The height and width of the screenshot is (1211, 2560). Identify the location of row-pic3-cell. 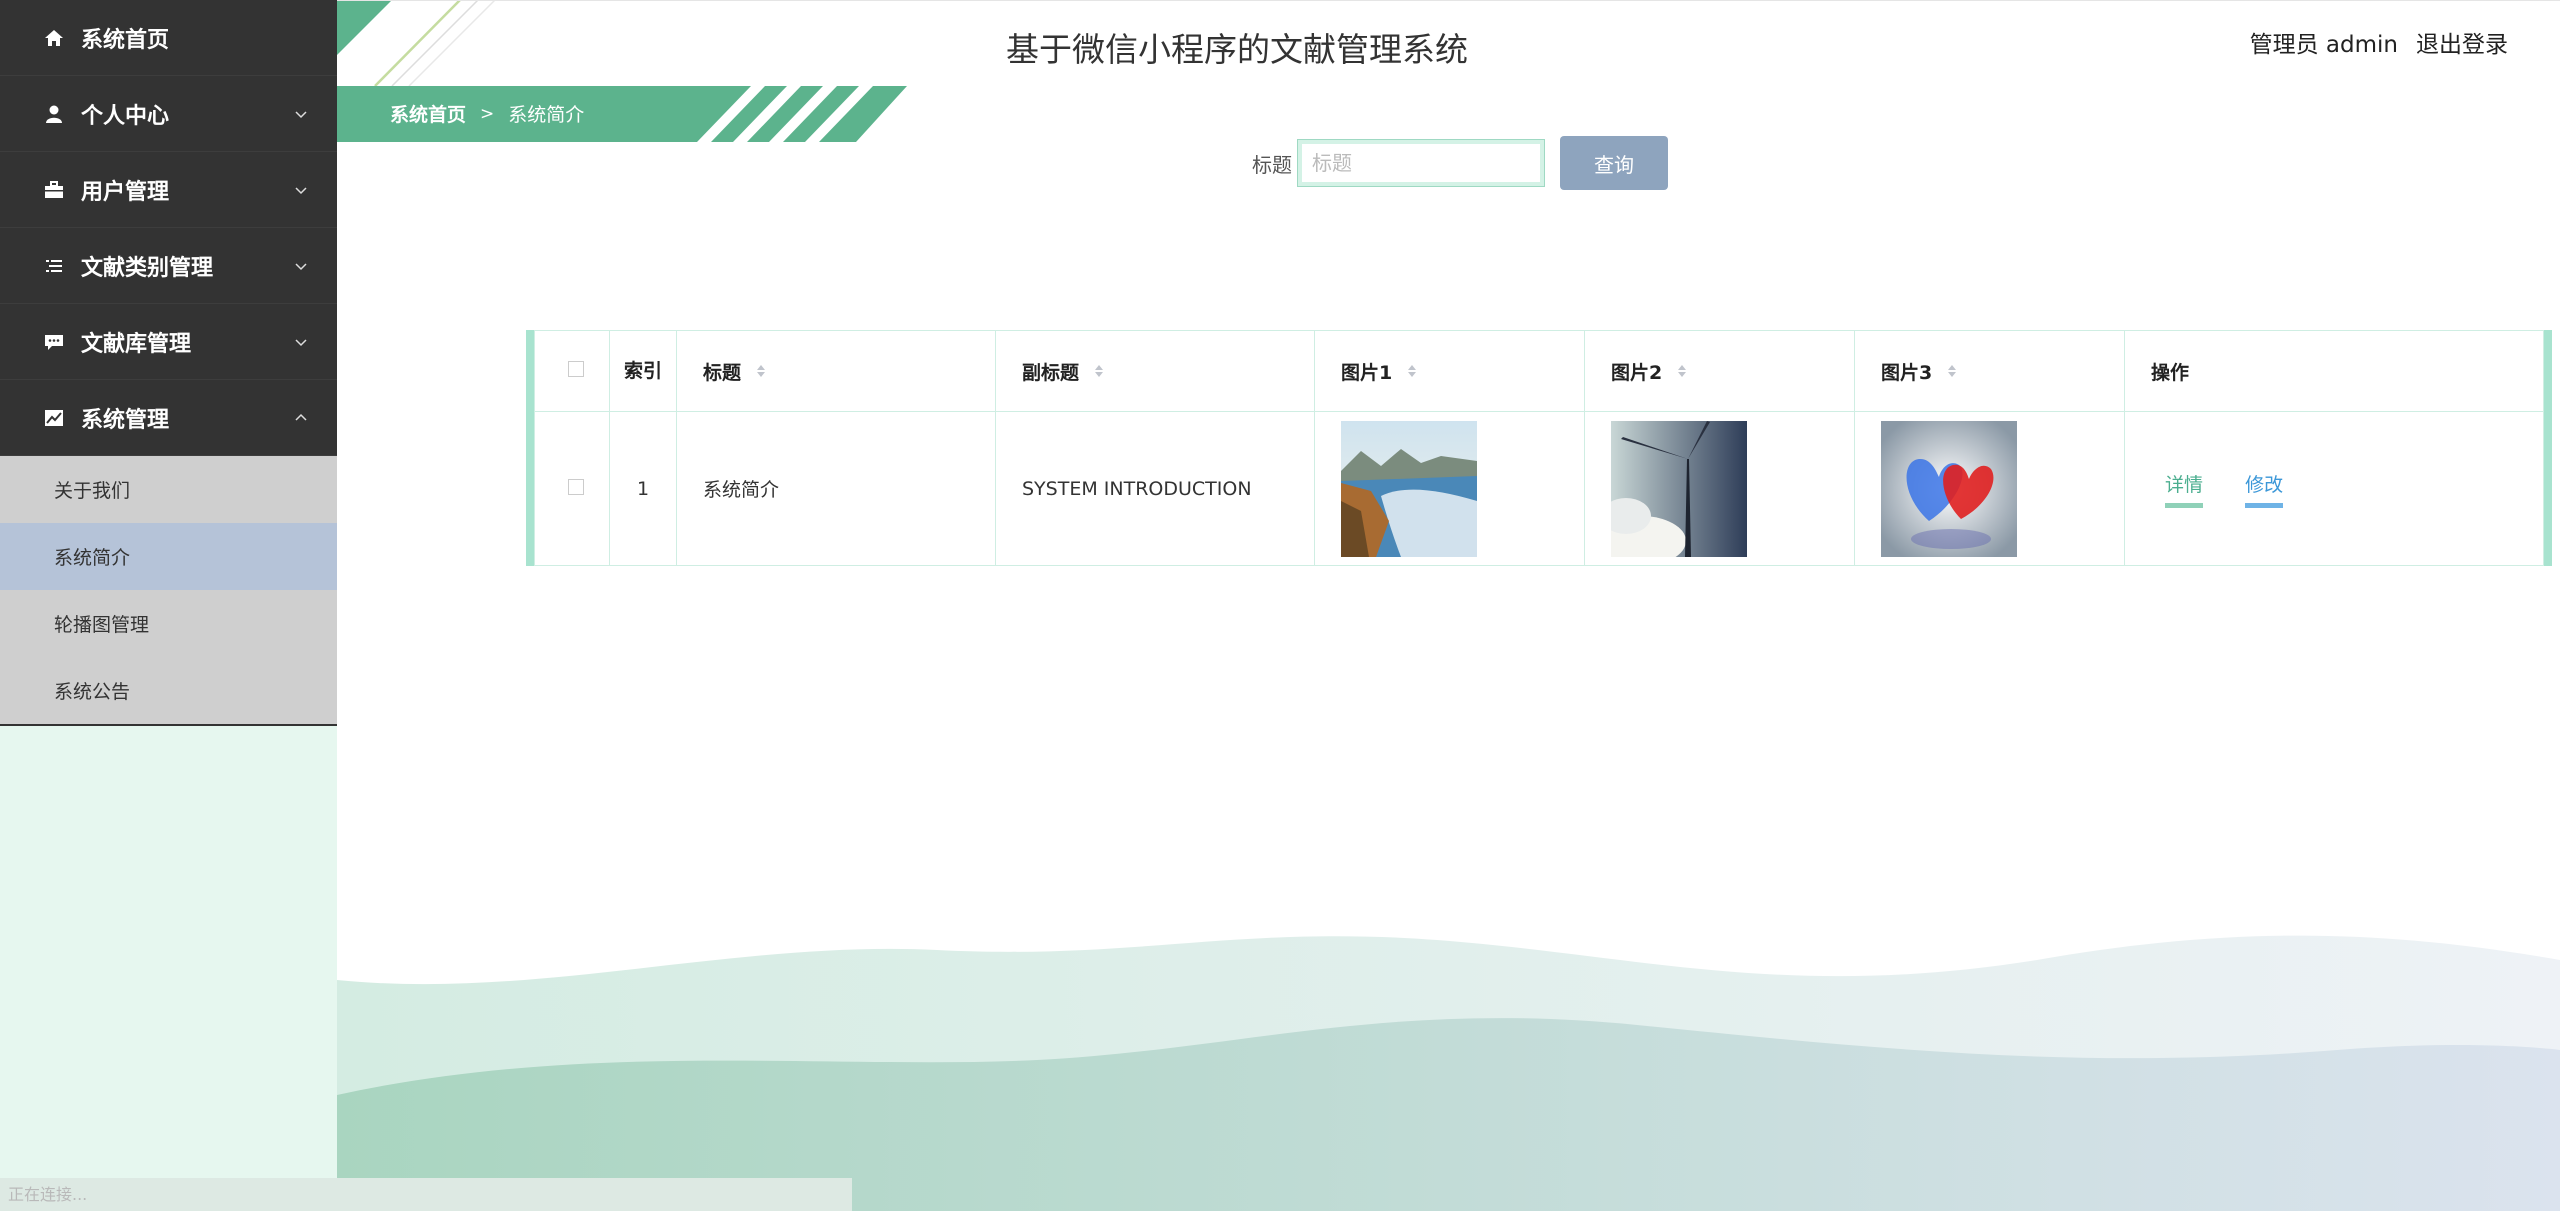
(1989, 488).